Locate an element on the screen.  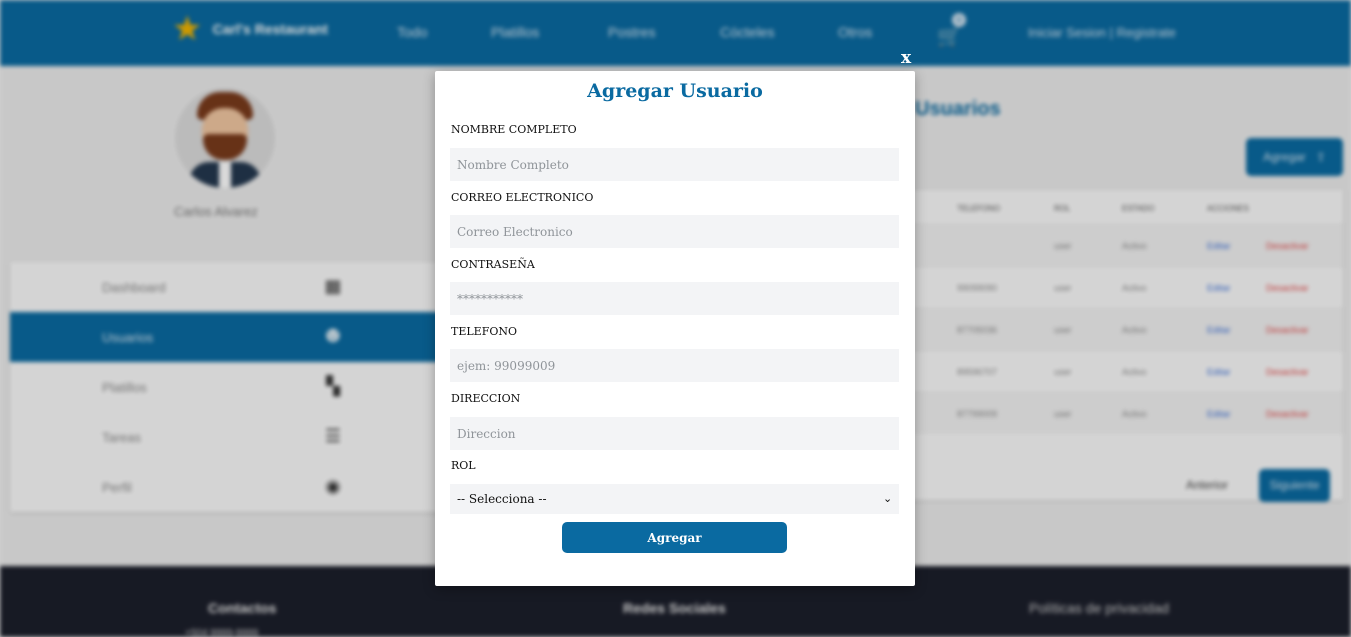
close-modal-button: x is located at coordinates (906, 58).